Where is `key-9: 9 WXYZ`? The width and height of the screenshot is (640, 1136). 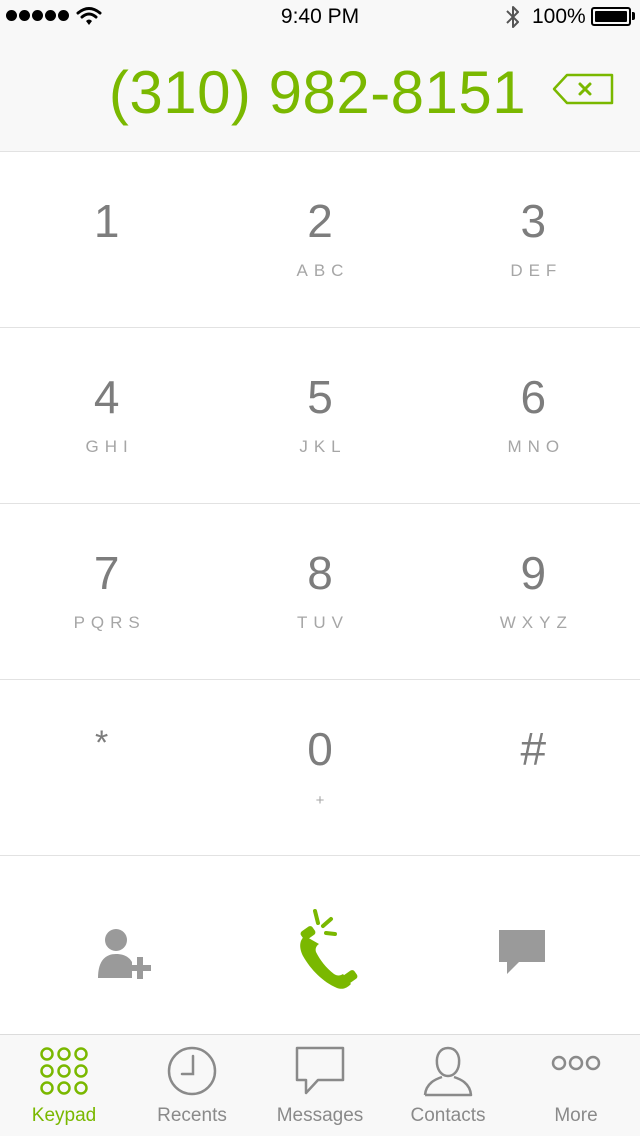
key-9: 9 WXYZ is located at coordinates (533, 591).